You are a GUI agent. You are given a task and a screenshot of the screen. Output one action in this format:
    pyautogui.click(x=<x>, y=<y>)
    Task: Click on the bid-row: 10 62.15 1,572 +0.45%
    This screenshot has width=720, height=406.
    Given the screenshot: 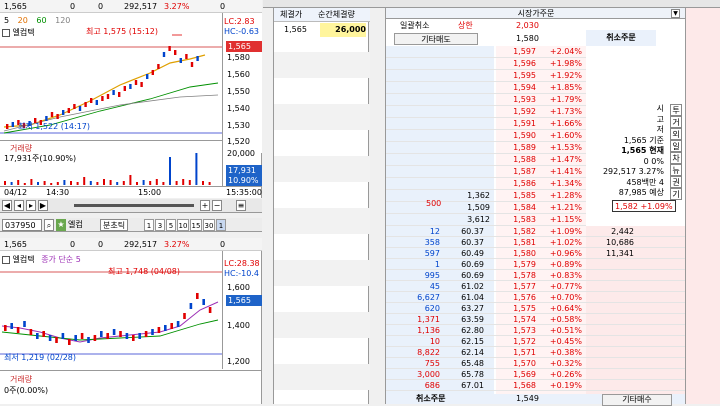 What is the action you would take?
    pyautogui.click(x=536, y=341)
    